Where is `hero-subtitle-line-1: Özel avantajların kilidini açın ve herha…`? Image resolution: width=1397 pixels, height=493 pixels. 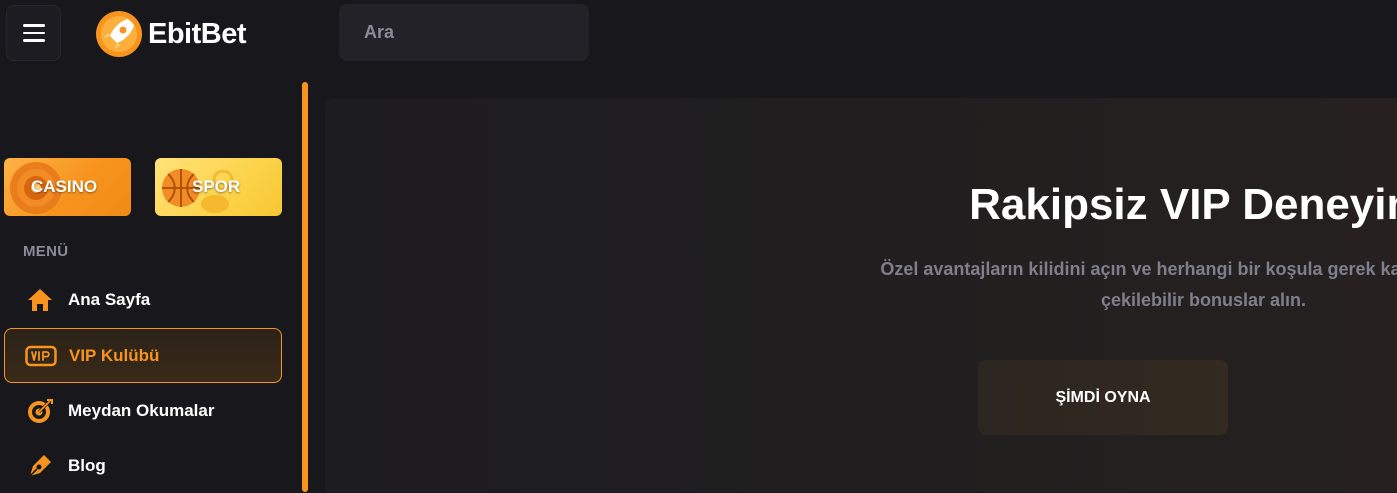
hero-subtitle-line-1: Özel avantajların kilidini açın ve herha… is located at coordinates (1138, 269).